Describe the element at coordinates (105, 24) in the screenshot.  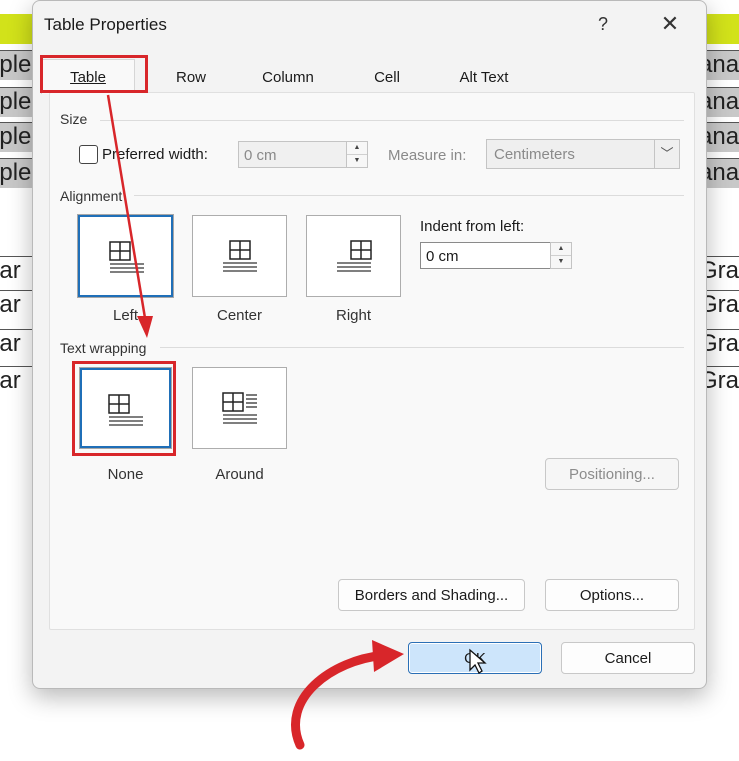
I see `dialog-title: Table Properties` at that location.